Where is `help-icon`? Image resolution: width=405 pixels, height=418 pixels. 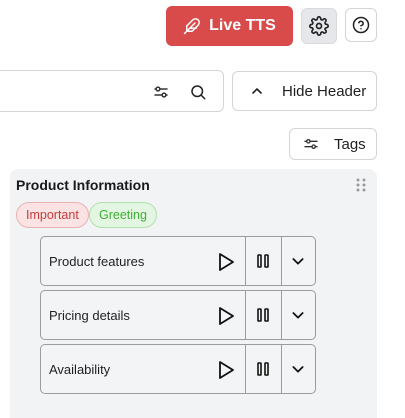
help-icon is located at coordinates (361, 25).